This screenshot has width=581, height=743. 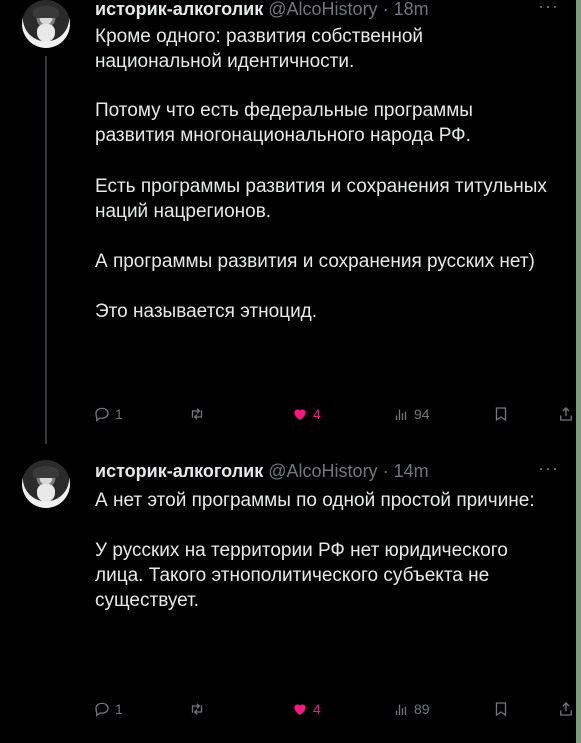 What do you see at coordinates (578, 371) in the screenshot?
I see `window-edge` at bounding box center [578, 371].